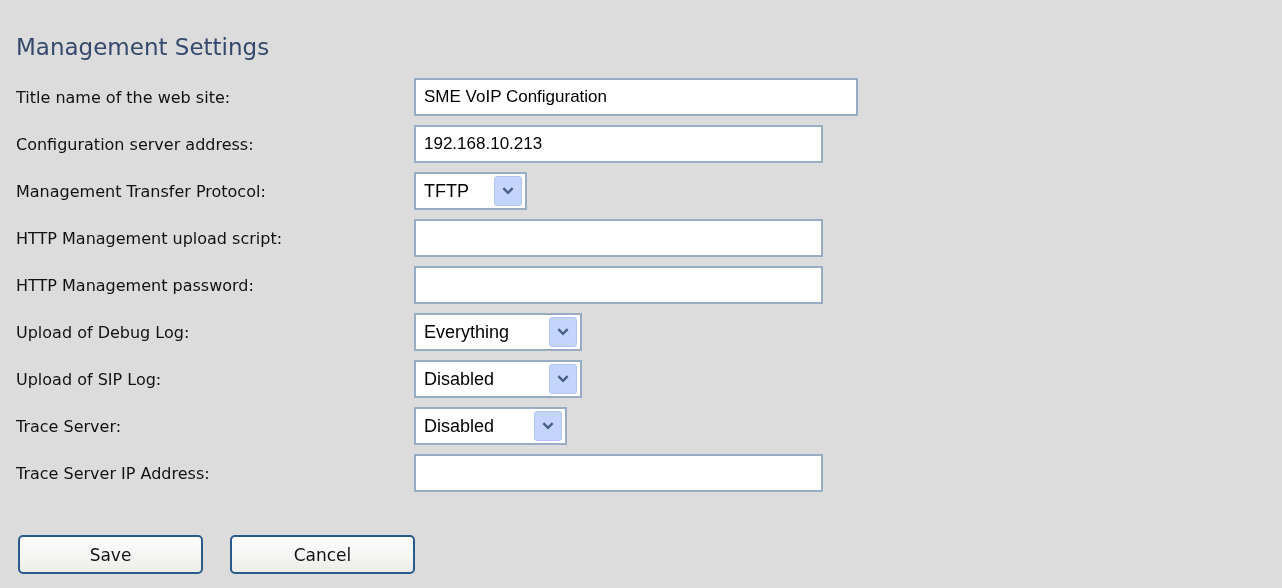  What do you see at coordinates (618, 144) in the screenshot?
I see `input-field: 192.168.10.213` at bounding box center [618, 144].